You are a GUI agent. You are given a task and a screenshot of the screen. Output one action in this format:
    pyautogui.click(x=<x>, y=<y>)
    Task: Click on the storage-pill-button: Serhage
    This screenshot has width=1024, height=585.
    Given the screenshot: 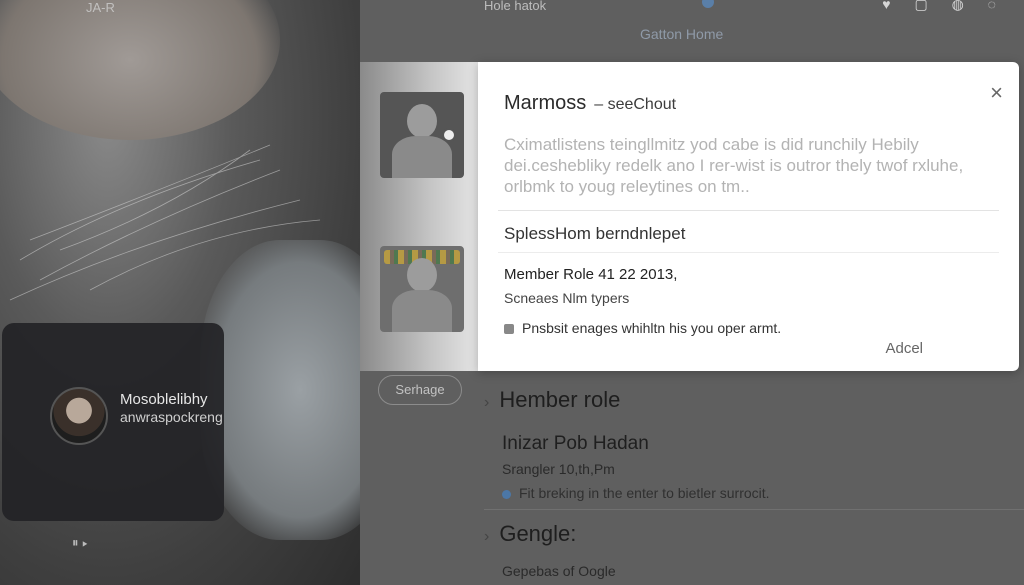 What is the action you would take?
    pyautogui.click(x=420, y=390)
    